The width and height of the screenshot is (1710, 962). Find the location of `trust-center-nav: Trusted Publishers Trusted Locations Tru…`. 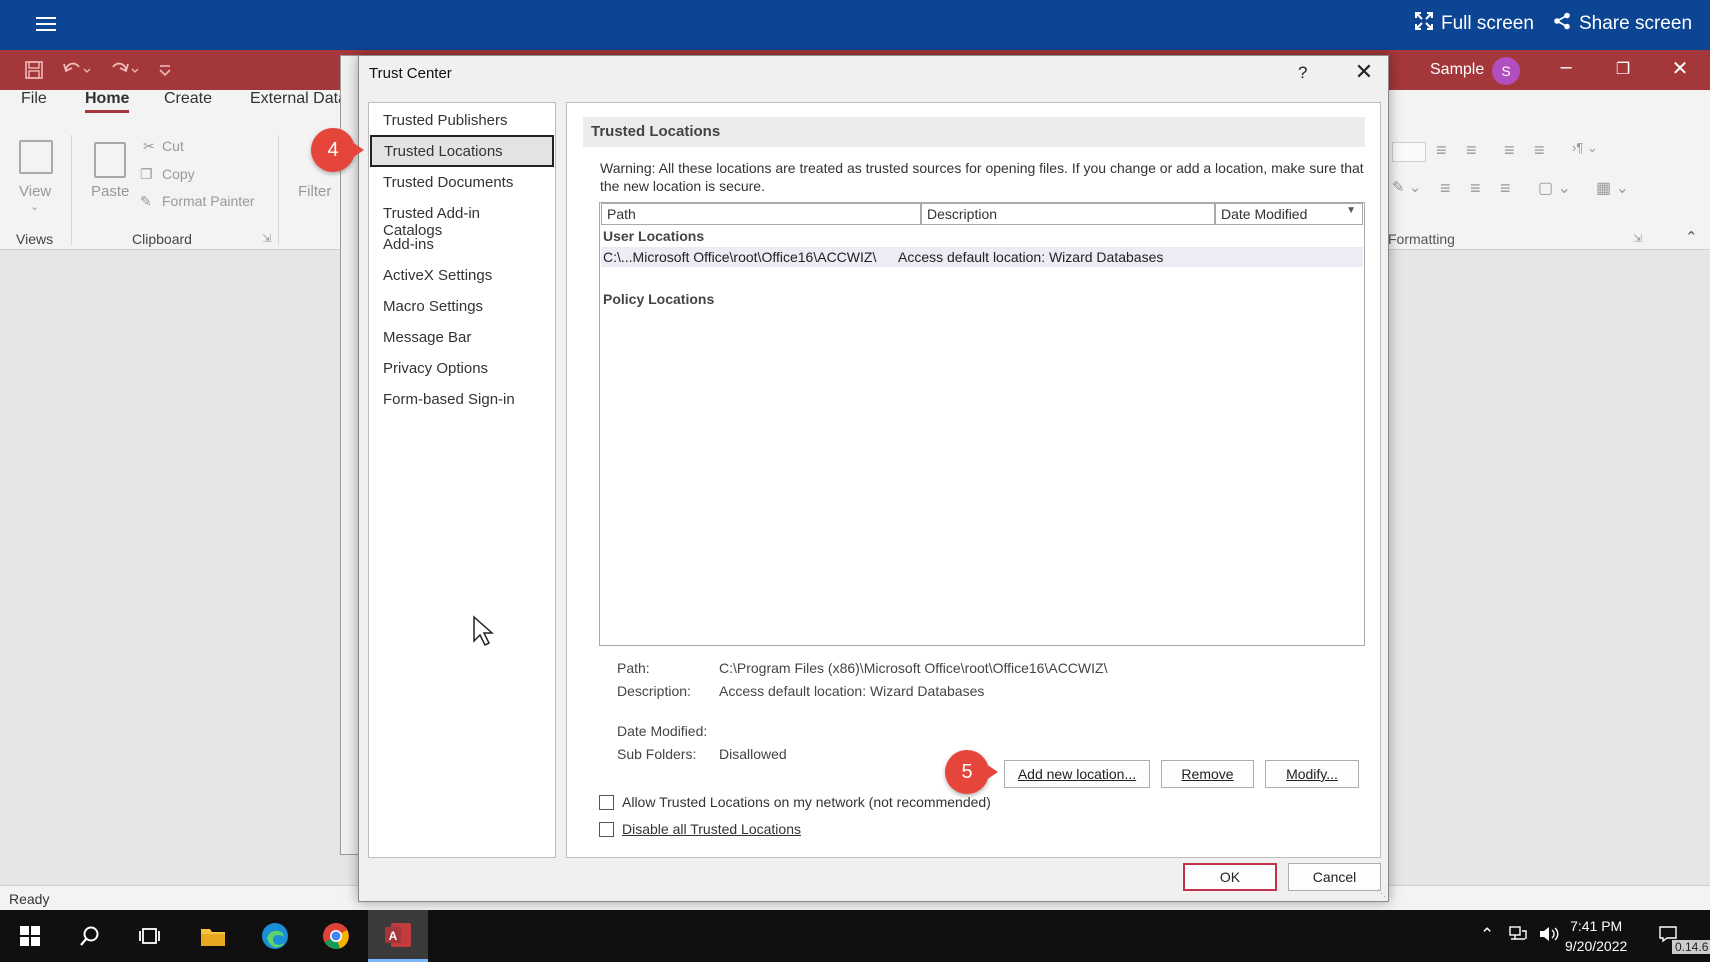

trust-center-nav: Trusted Publishers Trusted Locations Tru… is located at coordinates (462, 480).